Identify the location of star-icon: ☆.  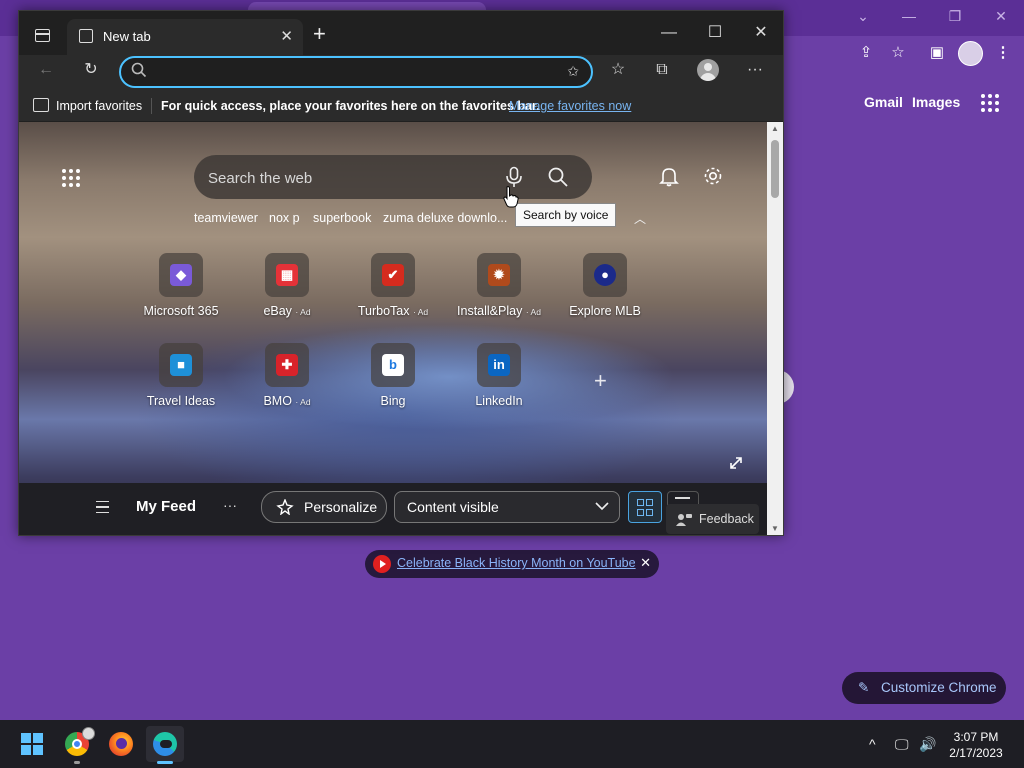
(898, 53).